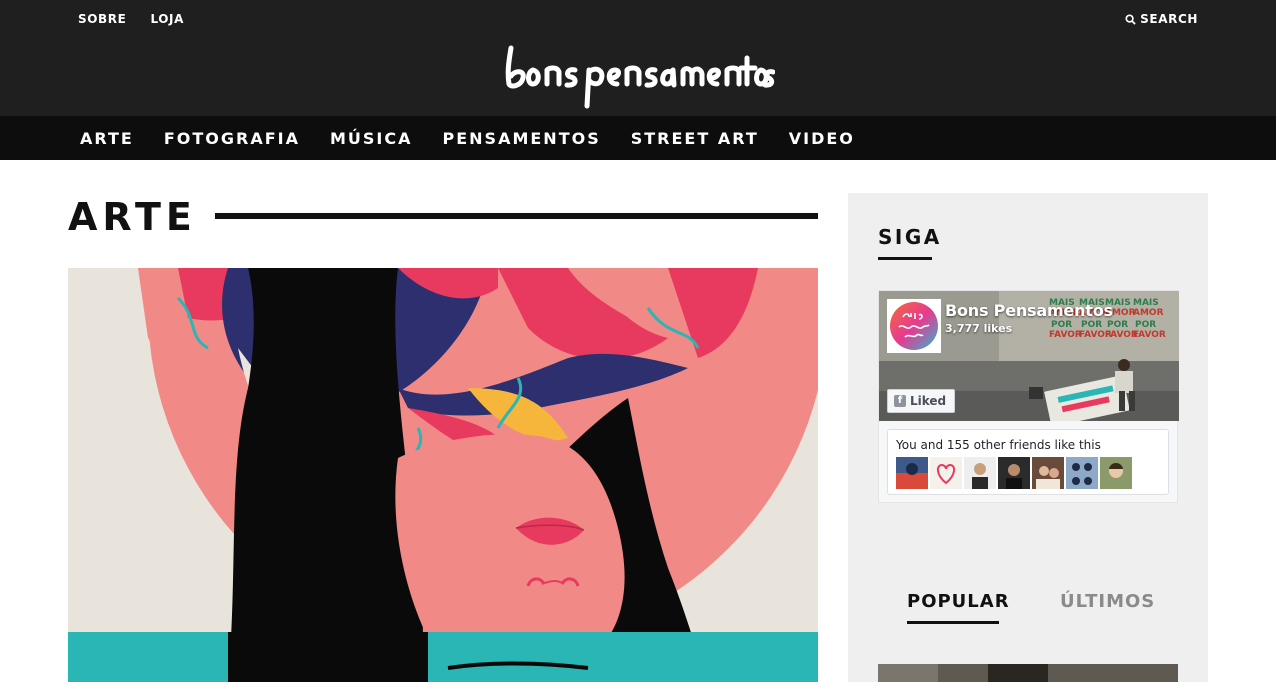 This screenshot has width=1276, height=682. What do you see at coordinates (1029, 310) in the screenshot?
I see `facebook-page-name: Bons Pensamentos` at bounding box center [1029, 310].